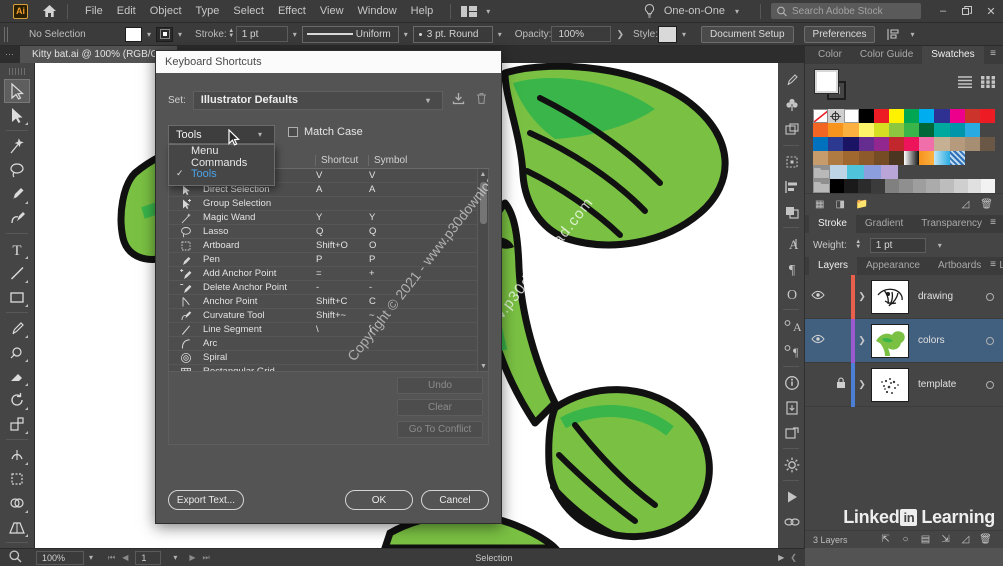 Image resolution: width=1003 pixels, height=566 pixels. Describe the element at coordinates (836, 116) in the screenshot. I see `swatch-registration` at that location.